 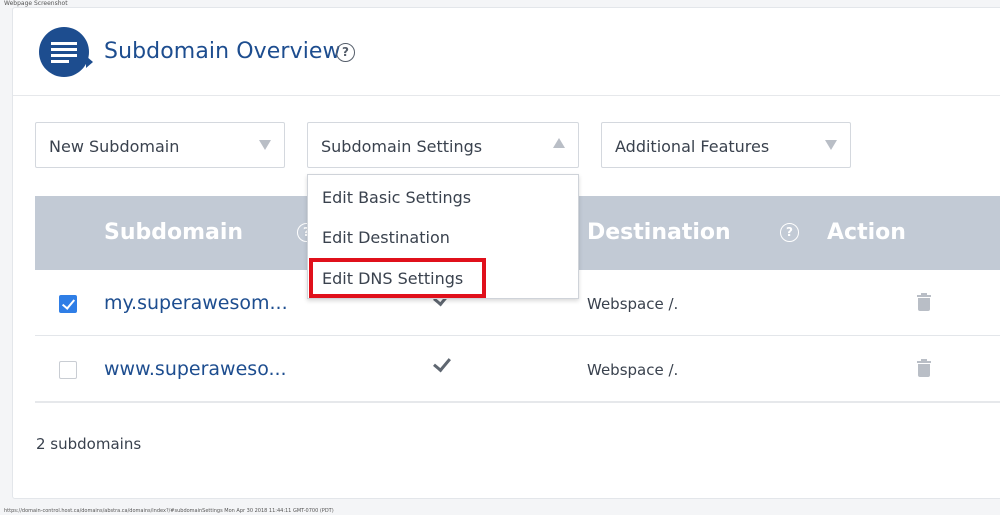 What do you see at coordinates (402, 146) in the screenshot?
I see `dropdown-label: Subdomain Settings` at bounding box center [402, 146].